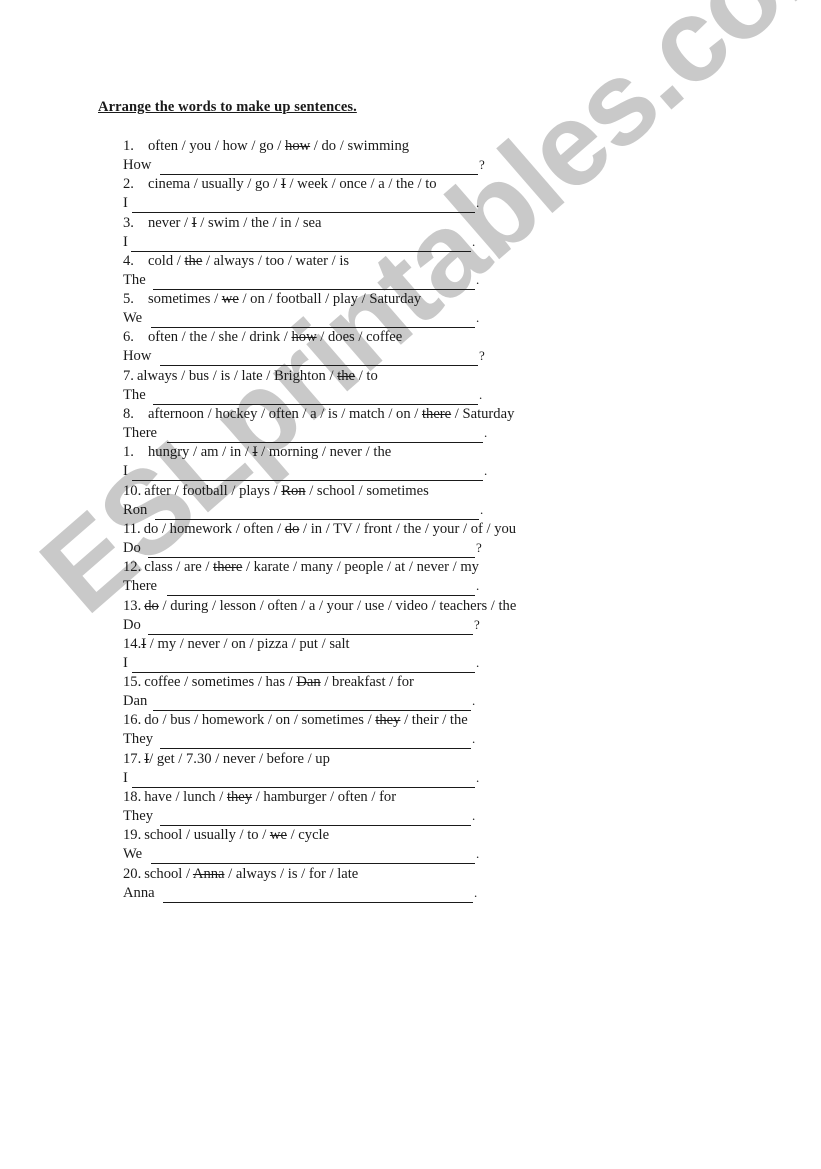  What do you see at coordinates (132, 873) in the screenshot?
I see `item-number: 20.` at bounding box center [132, 873].